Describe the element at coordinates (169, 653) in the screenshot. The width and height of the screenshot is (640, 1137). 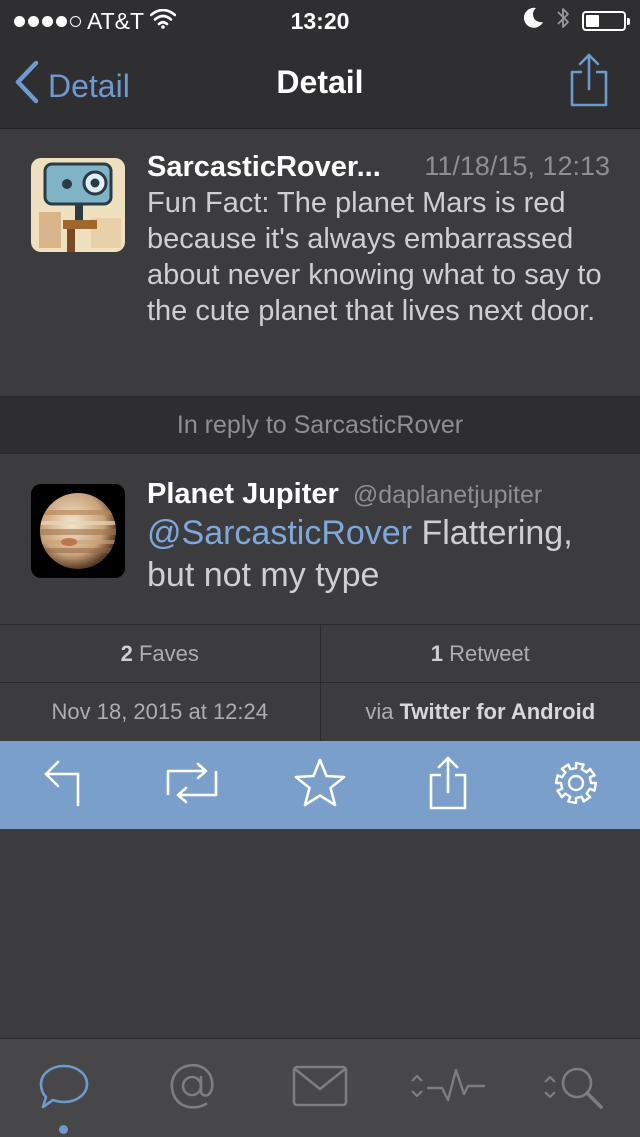
I see `faves-label: Faves` at that location.